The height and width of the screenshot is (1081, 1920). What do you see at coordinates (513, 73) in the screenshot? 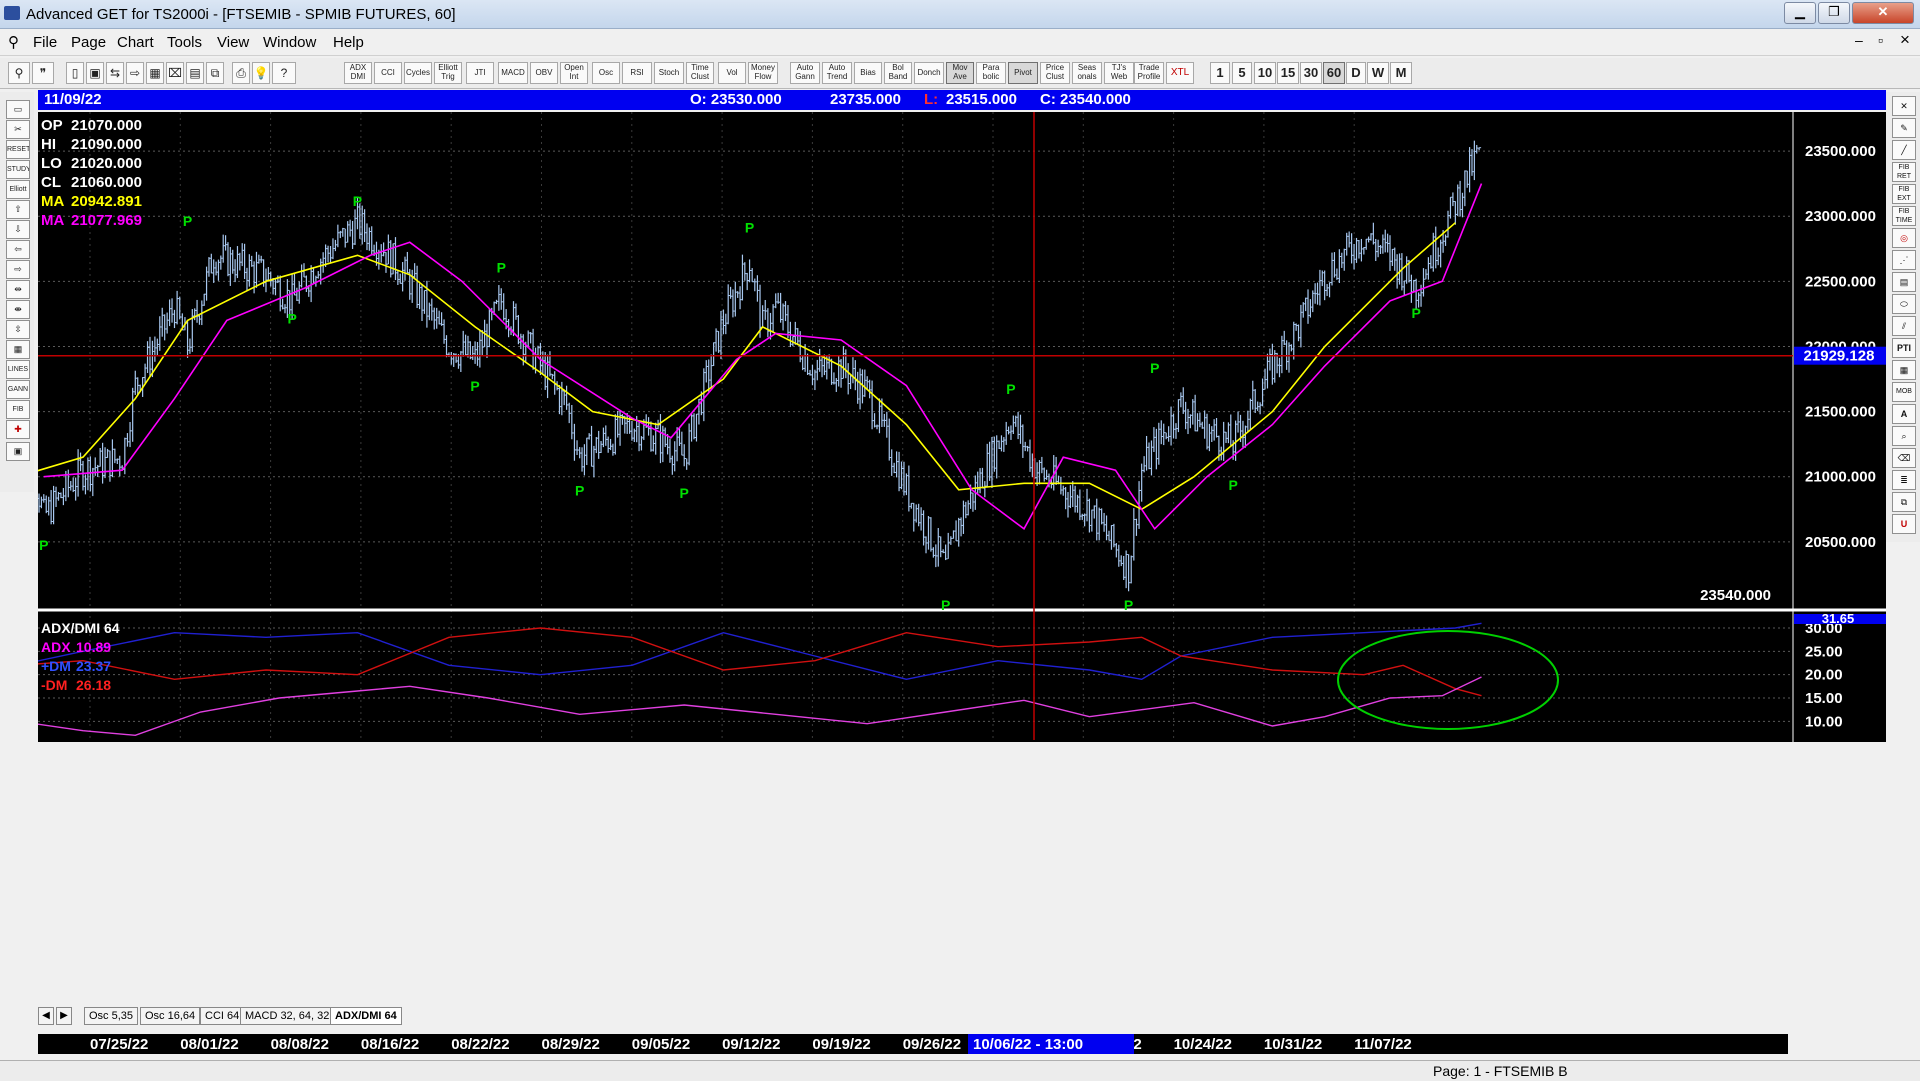
I see `study-macd-button: MACD` at bounding box center [513, 73].